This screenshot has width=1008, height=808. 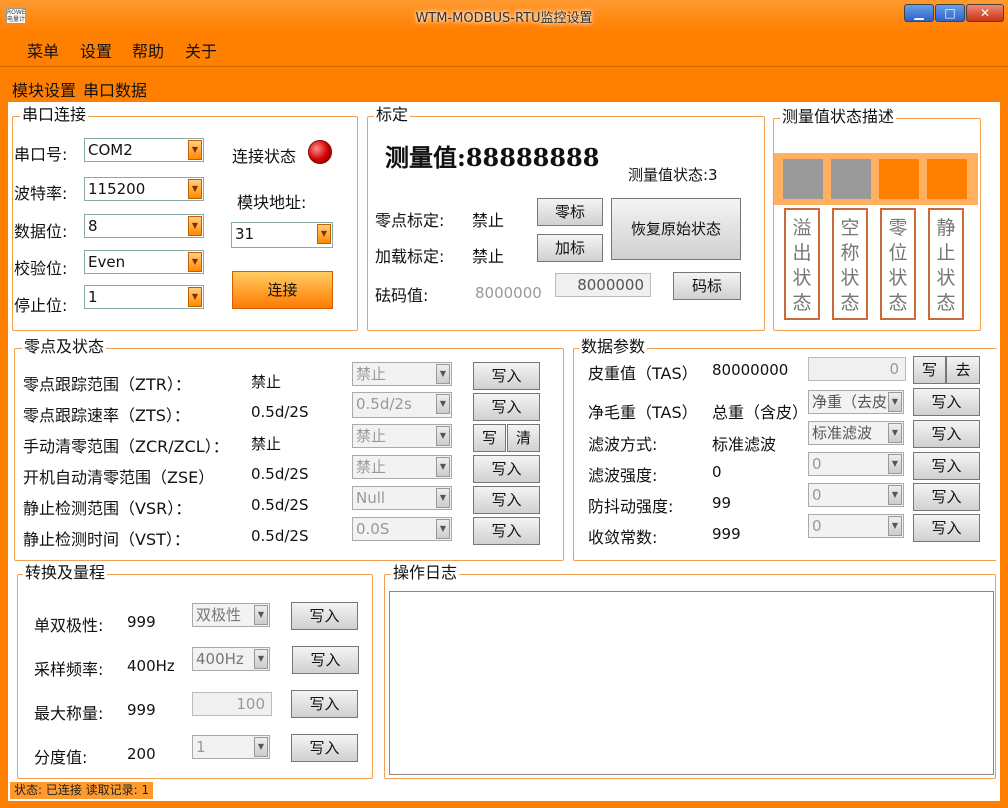 What do you see at coordinates (64, 346) in the screenshot?
I see `zero-legend: 零点及状态` at bounding box center [64, 346].